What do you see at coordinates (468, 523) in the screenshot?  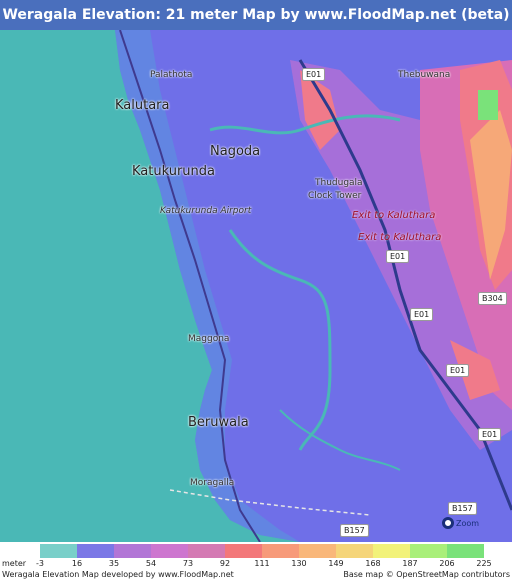 I see `zoom-label: Zoom` at bounding box center [468, 523].